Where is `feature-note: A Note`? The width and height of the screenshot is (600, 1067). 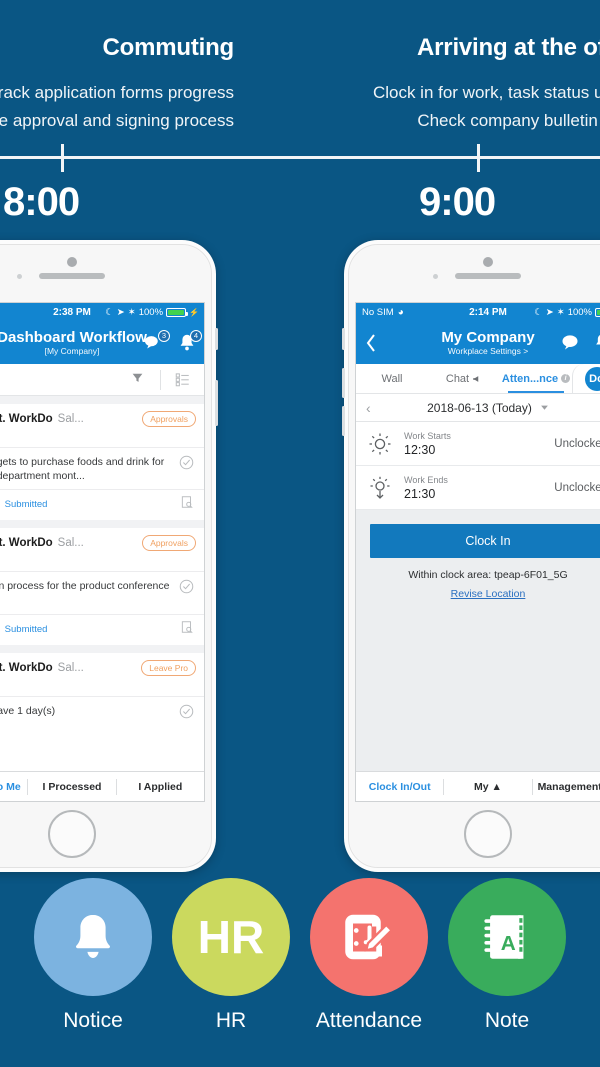 feature-note: A Note is located at coordinates (507, 955).